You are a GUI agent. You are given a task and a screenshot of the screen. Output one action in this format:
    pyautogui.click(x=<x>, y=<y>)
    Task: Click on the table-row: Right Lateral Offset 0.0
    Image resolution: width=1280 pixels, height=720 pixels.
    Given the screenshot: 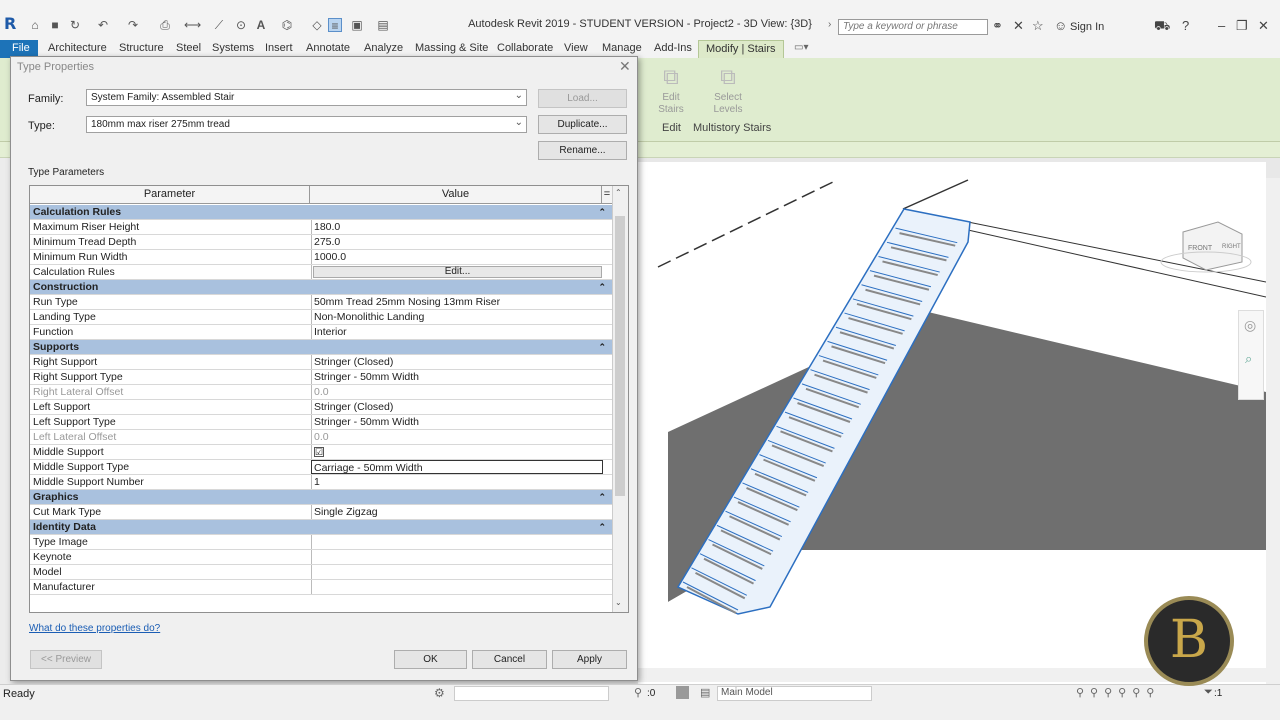 What is the action you would take?
    pyautogui.click(x=321, y=392)
    